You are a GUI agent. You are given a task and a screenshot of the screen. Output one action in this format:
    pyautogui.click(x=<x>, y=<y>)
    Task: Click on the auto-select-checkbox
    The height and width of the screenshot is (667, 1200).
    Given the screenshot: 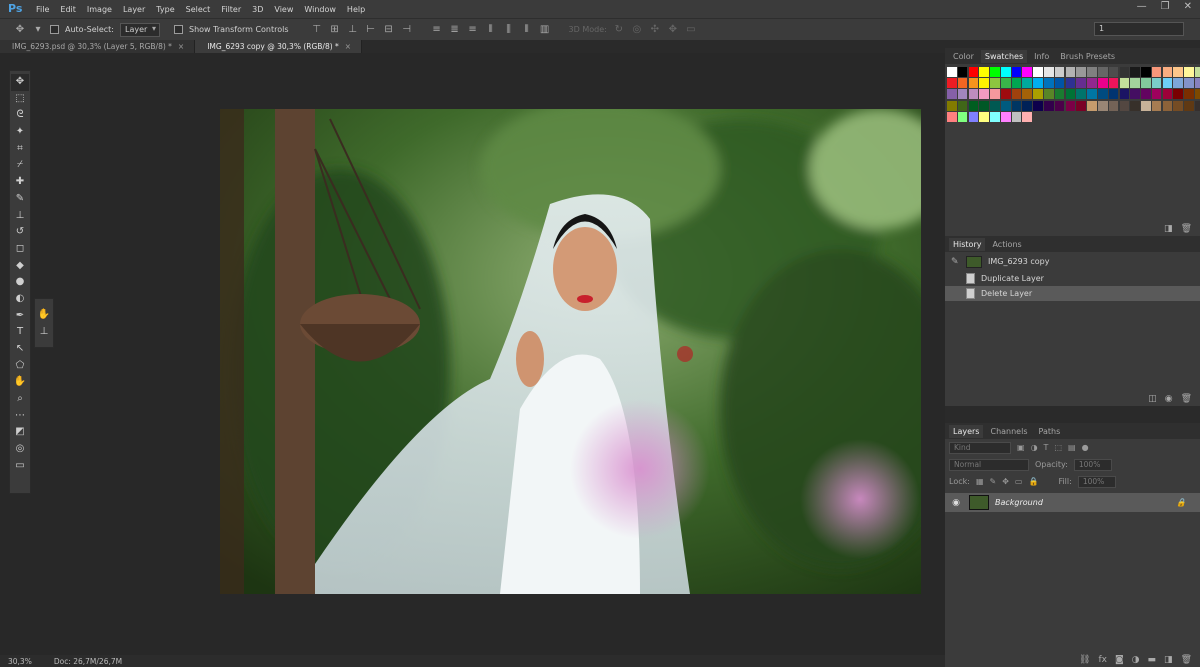 What is the action you would take?
    pyautogui.click(x=54, y=29)
    